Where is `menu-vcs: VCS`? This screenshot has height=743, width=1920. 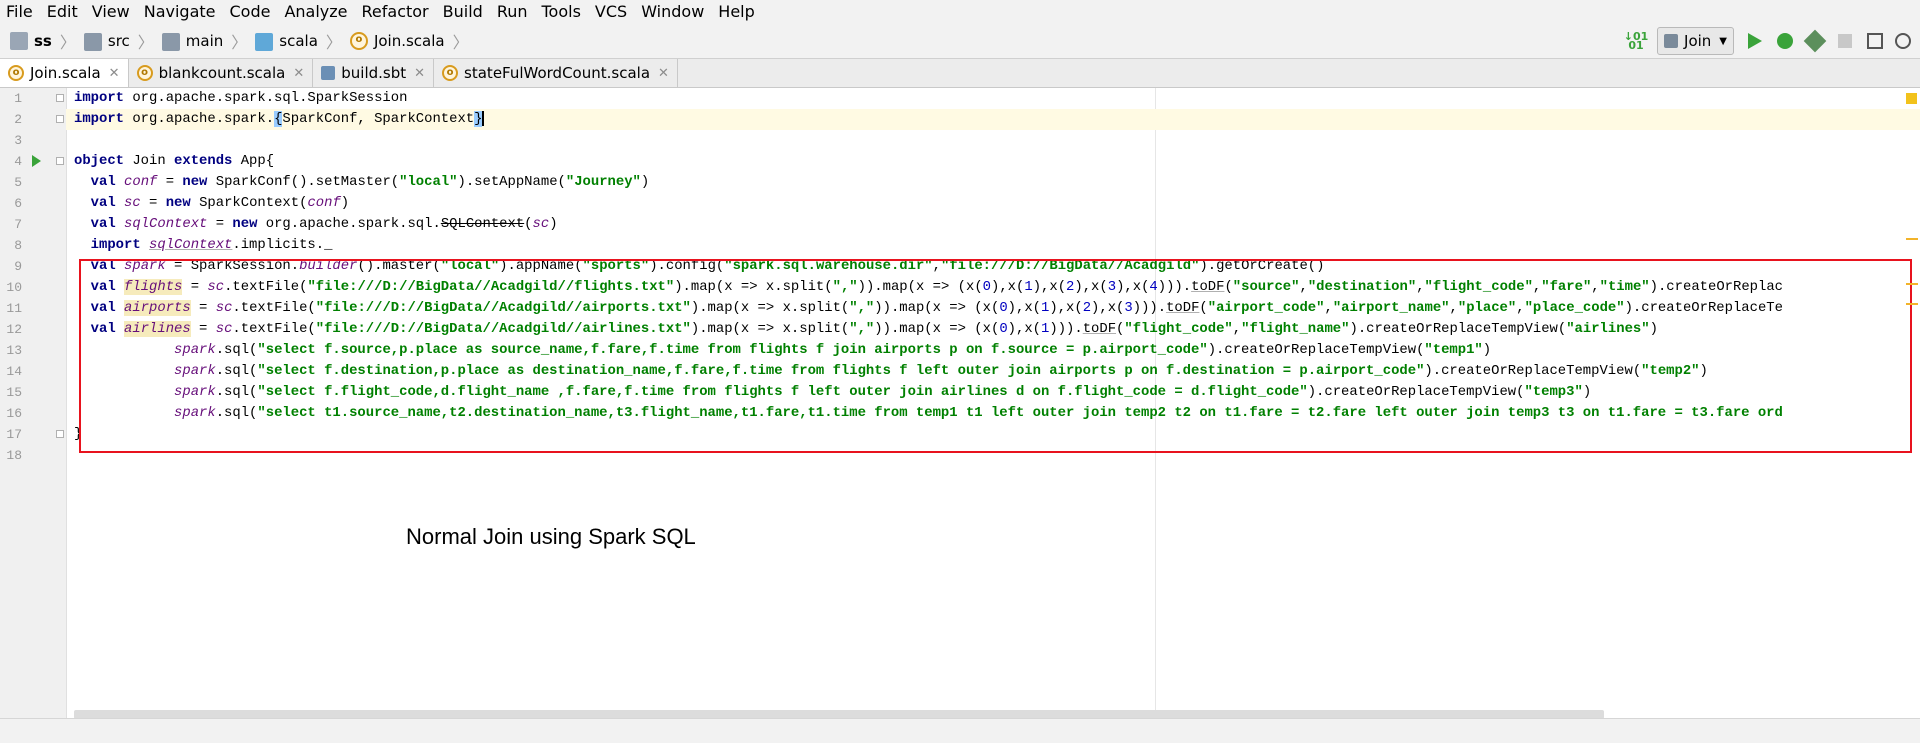 menu-vcs: VCS is located at coordinates (611, 12).